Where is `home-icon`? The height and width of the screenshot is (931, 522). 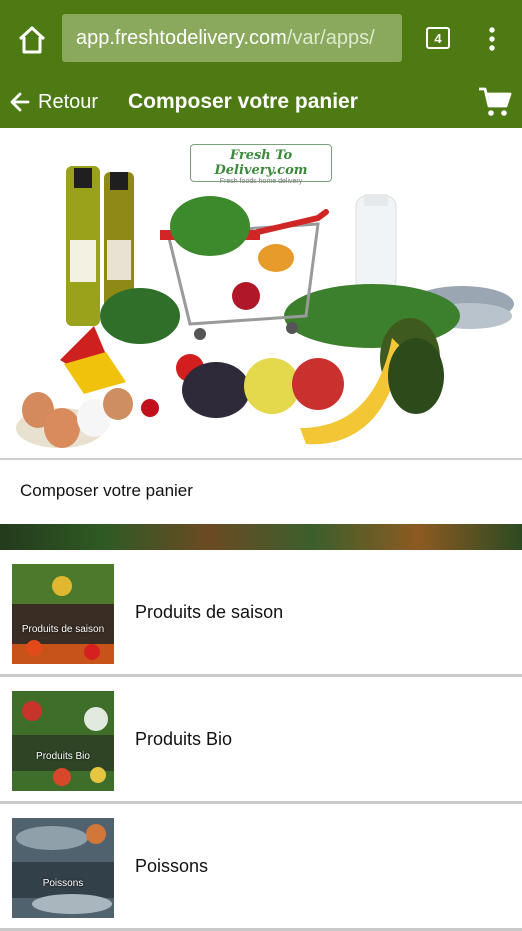
home-icon is located at coordinates (32, 40).